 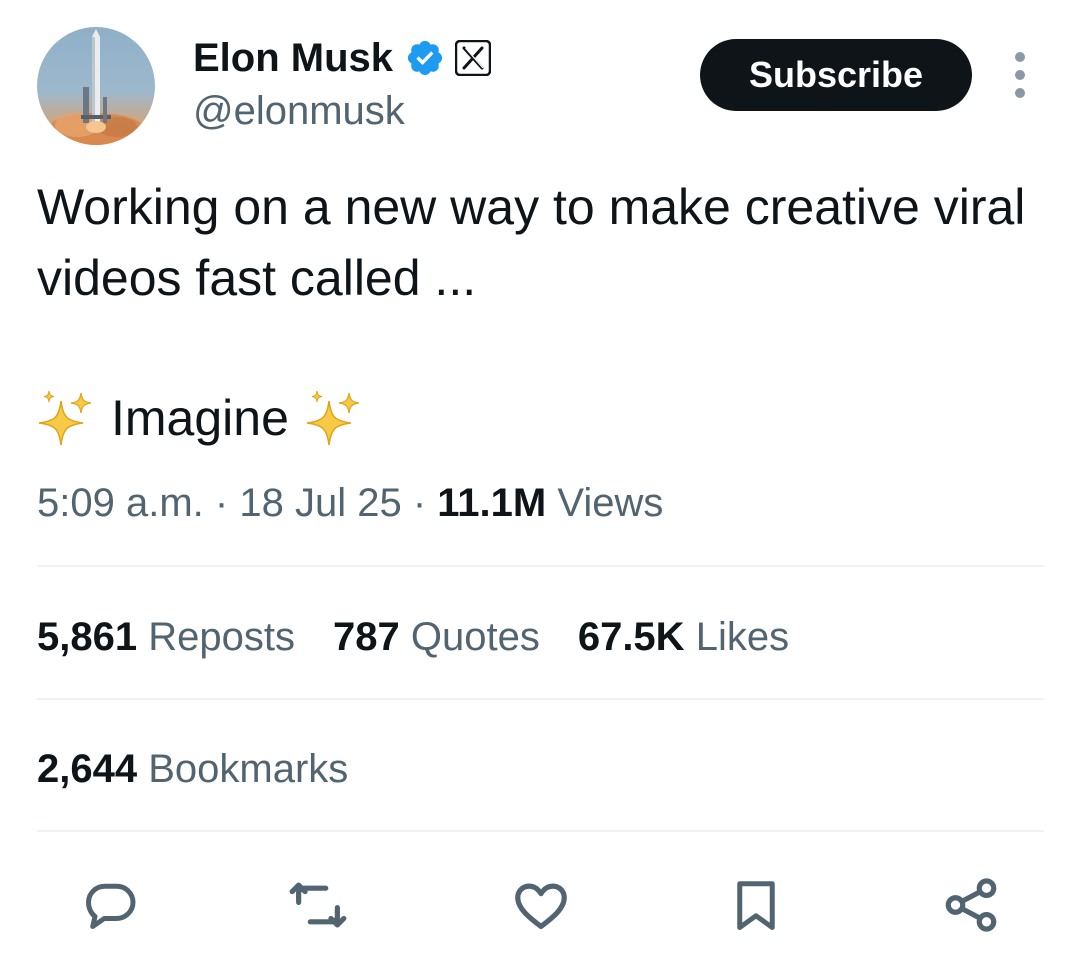 What do you see at coordinates (96, 86) in the screenshot?
I see `avatar` at bounding box center [96, 86].